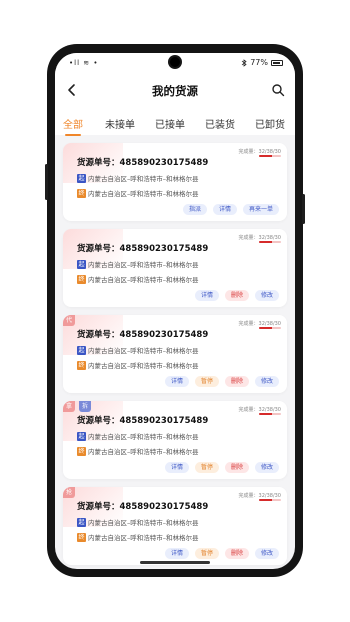  Describe the element at coordinates (73, 126) in the screenshot. I see `tab-all: 全部` at that location.